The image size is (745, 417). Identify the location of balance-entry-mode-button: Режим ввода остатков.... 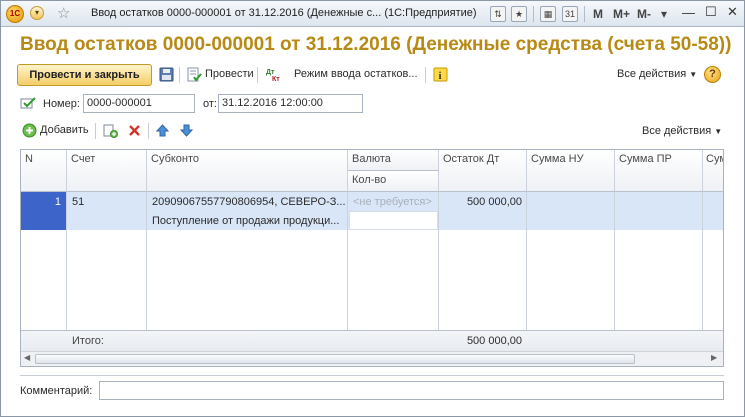
(356, 74).